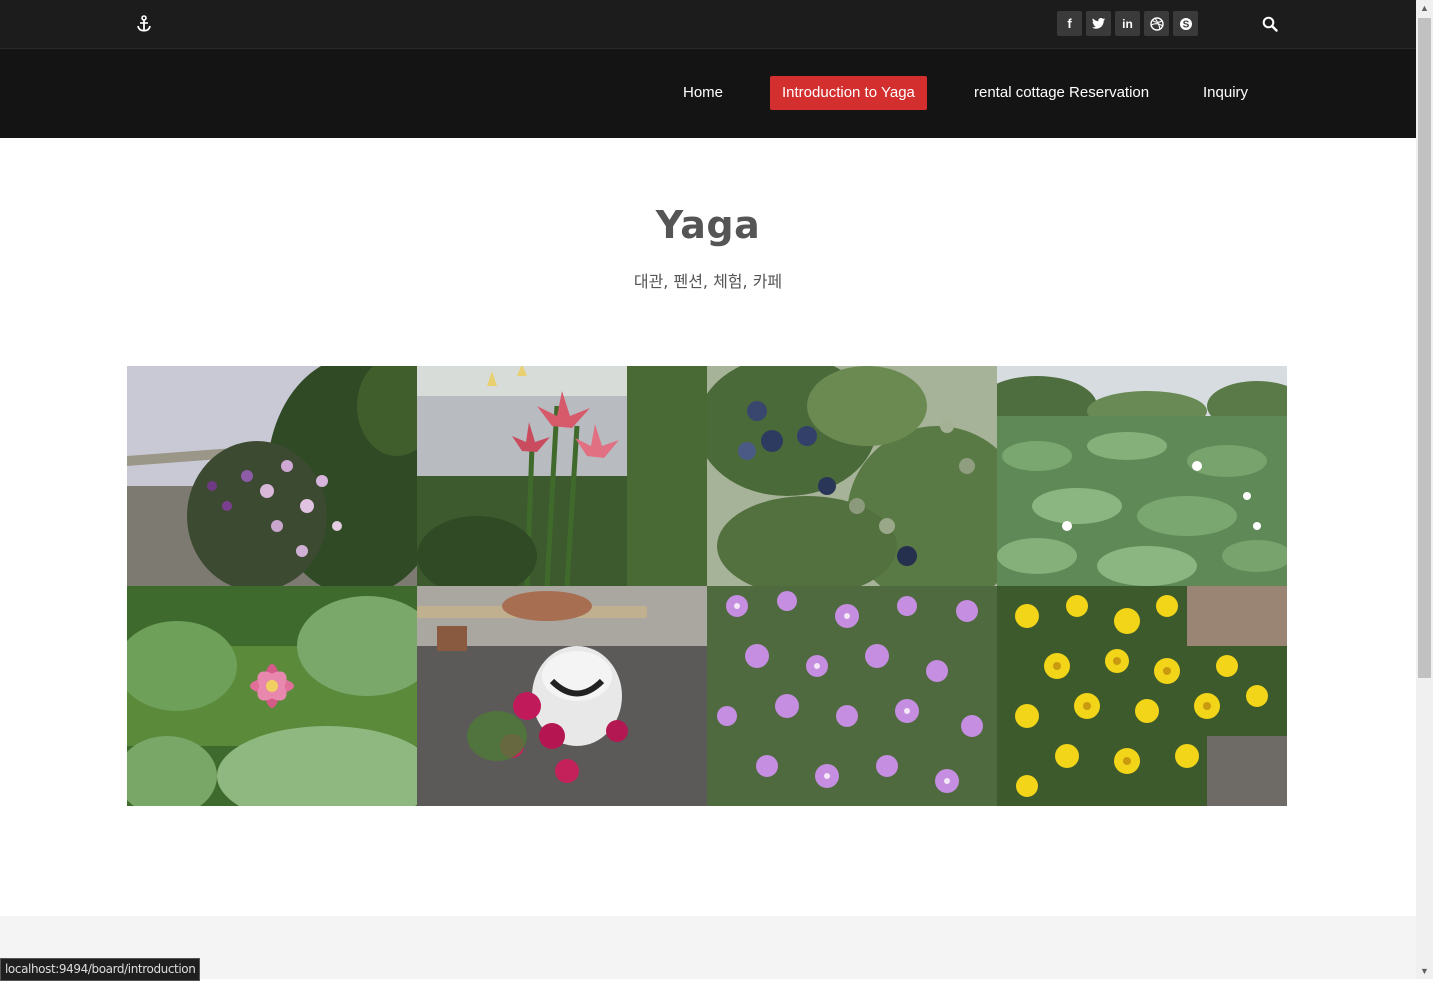 The width and height of the screenshot is (1433, 981). I want to click on social-links: f in S, so click(1127, 23).